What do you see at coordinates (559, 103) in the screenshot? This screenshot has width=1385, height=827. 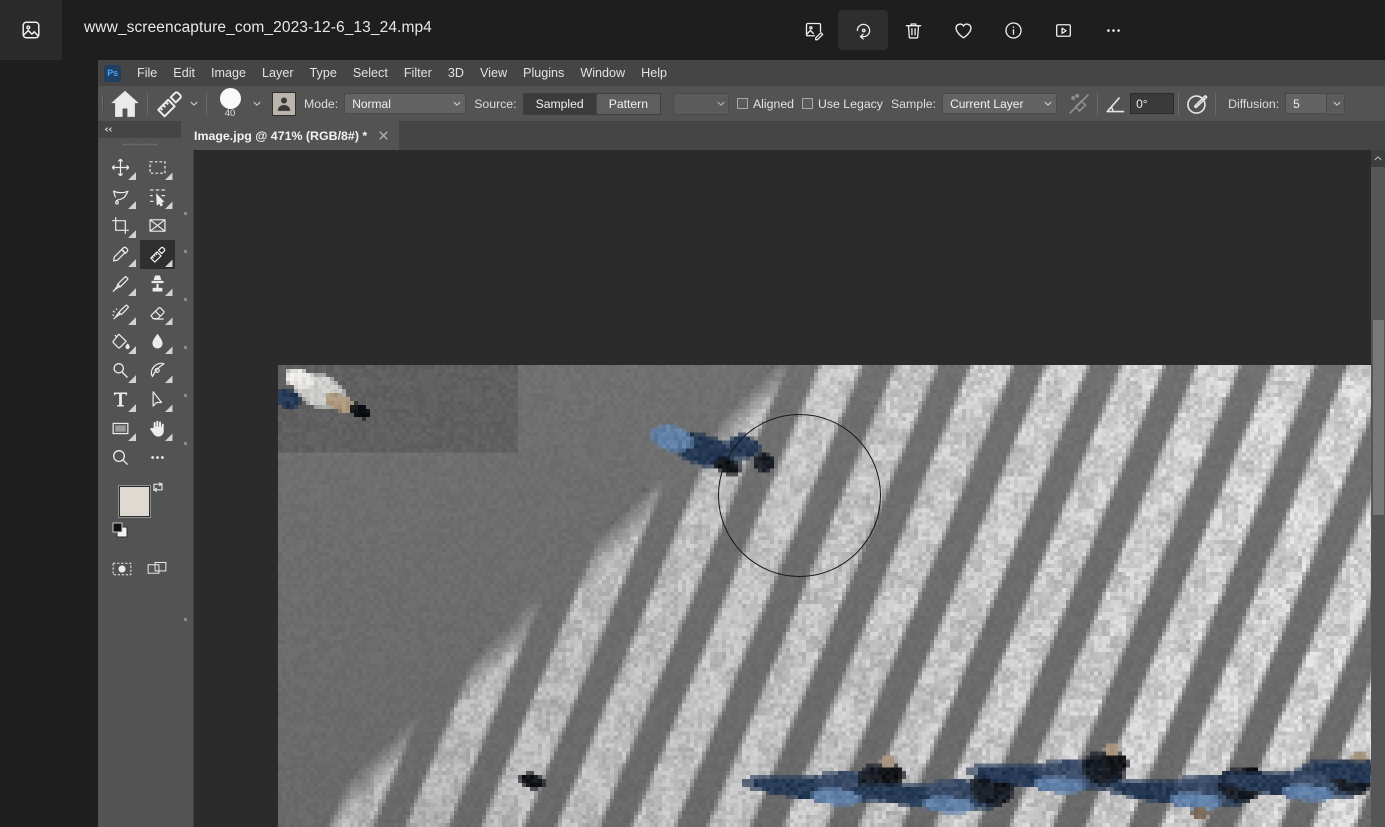 I see `source-sampled-button: Sampled` at bounding box center [559, 103].